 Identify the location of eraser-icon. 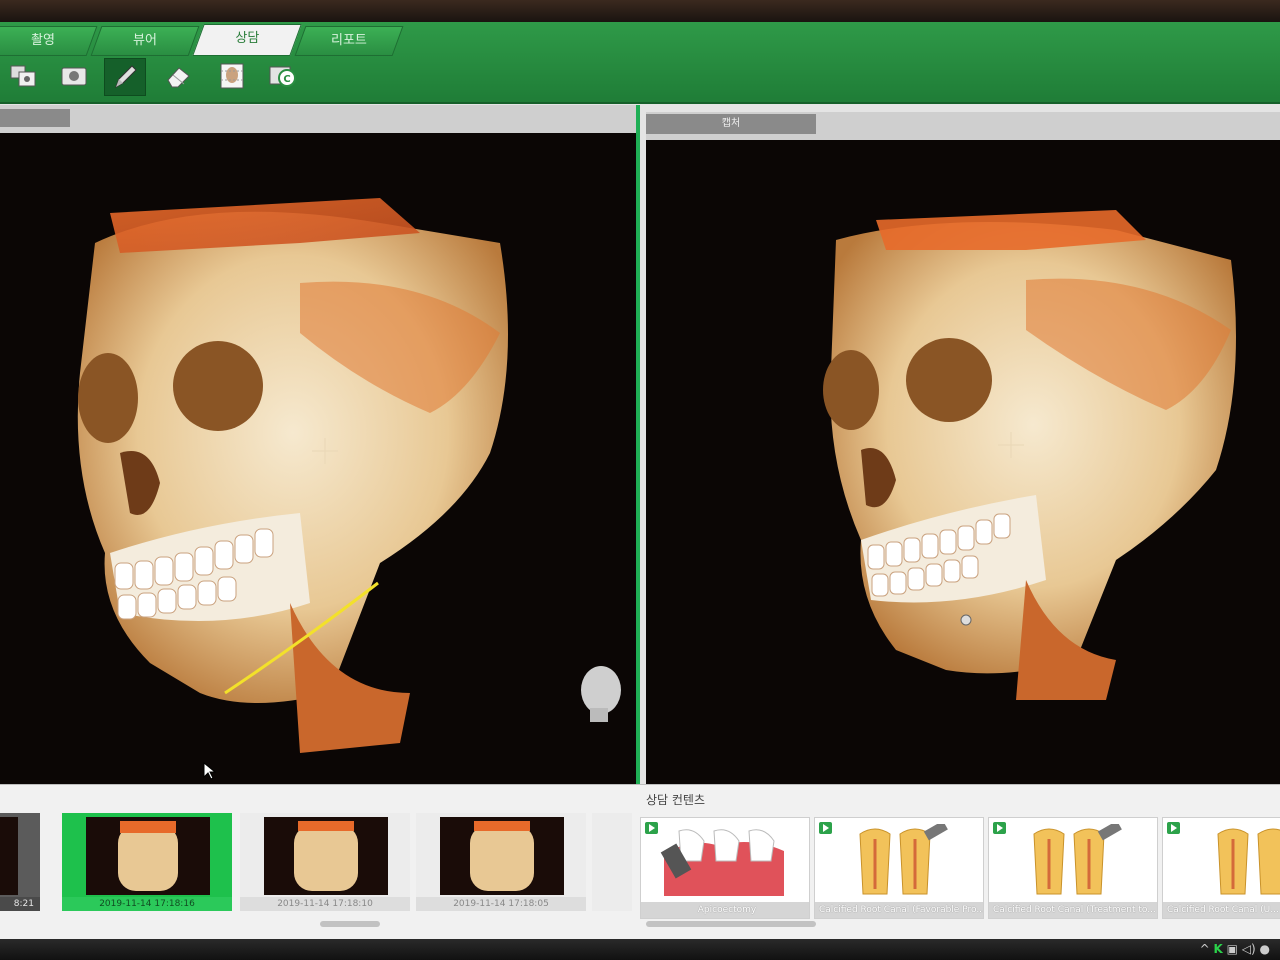
(178, 77).